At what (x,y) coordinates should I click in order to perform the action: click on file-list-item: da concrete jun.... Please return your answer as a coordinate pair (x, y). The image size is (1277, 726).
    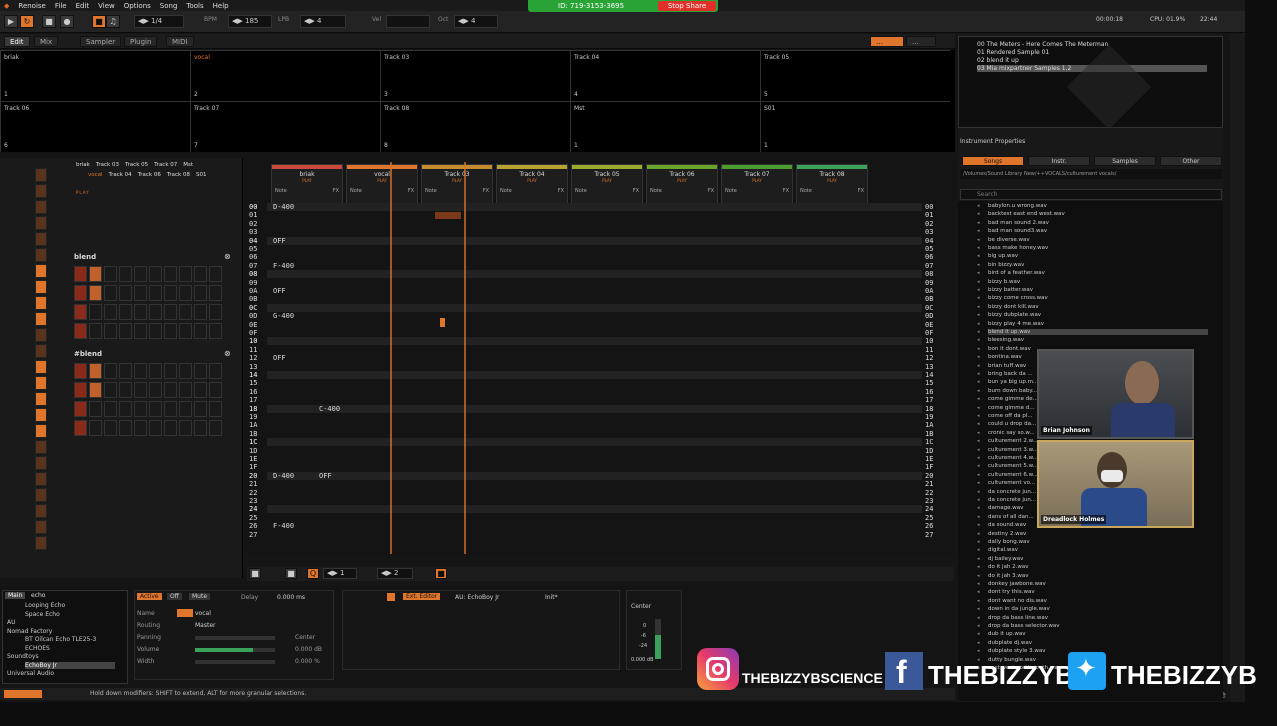
    Looking at the image, I should click on (1012, 492).